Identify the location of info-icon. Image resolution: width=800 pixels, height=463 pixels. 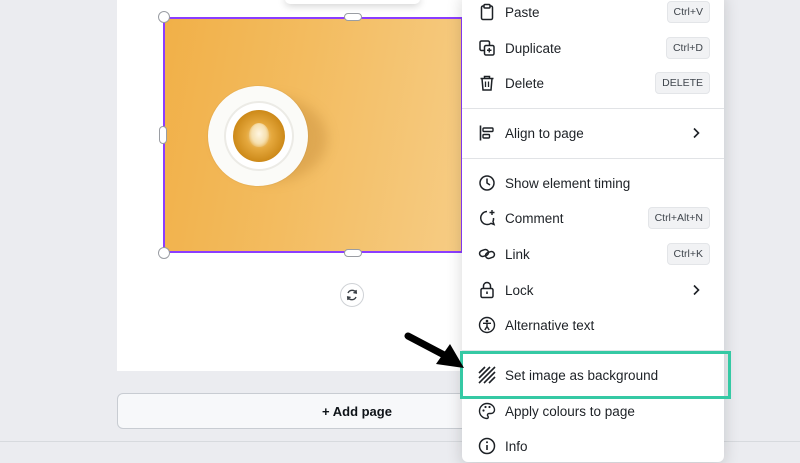
(487, 446).